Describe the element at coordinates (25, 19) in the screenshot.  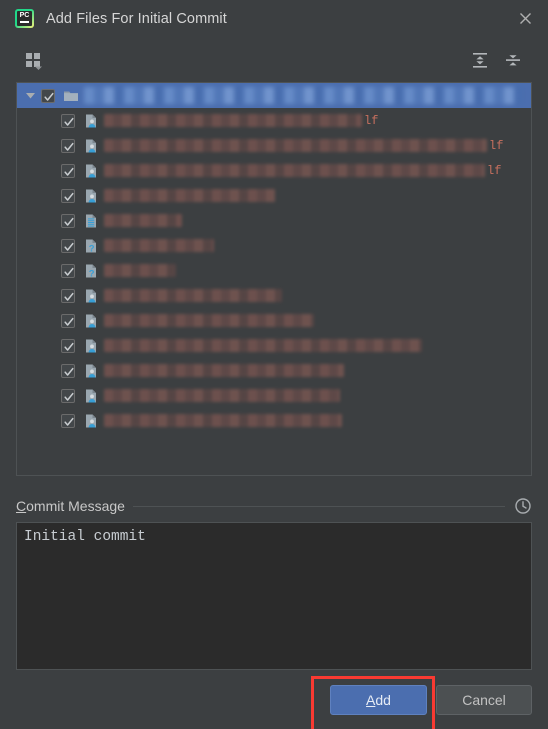
I see `pycharm-icon: PC` at that location.